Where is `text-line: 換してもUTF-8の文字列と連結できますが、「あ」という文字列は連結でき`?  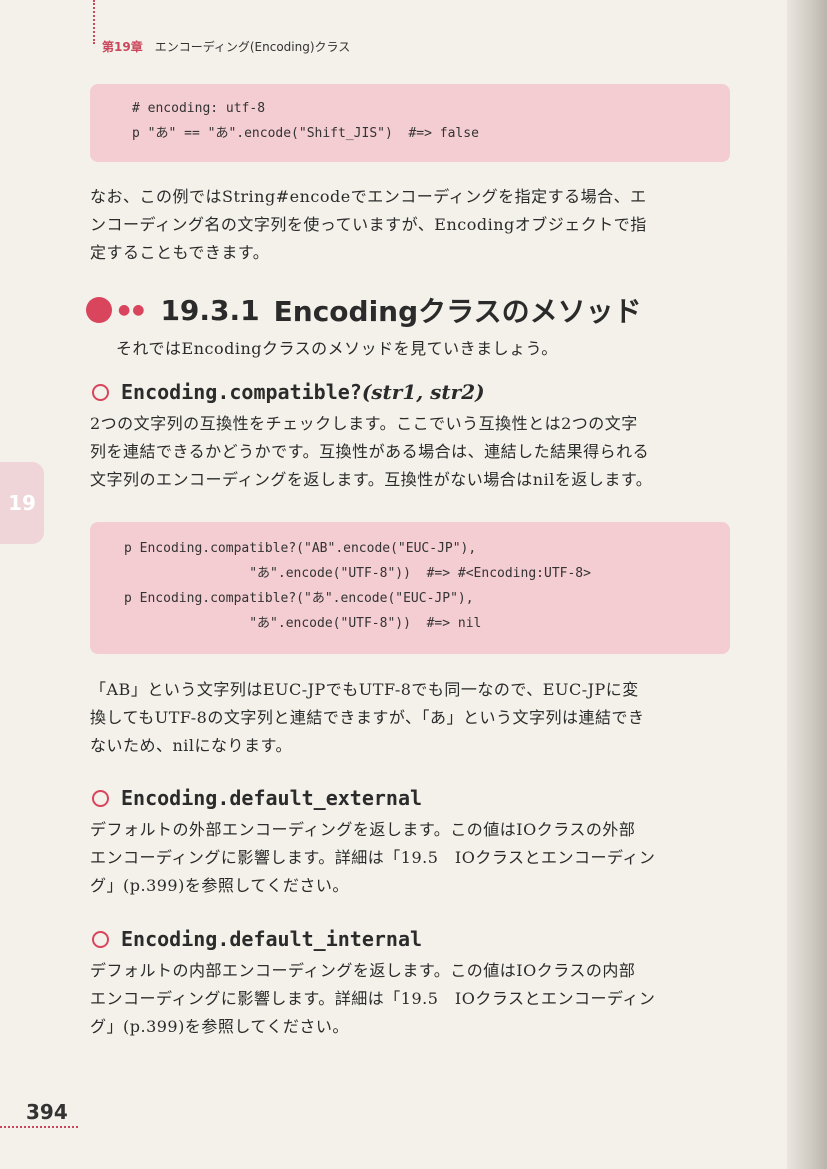
text-line: 換してもUTF-8の文字列と連結できますが、「あ」という文字列は連結でき is located at coordinates (367, 717).